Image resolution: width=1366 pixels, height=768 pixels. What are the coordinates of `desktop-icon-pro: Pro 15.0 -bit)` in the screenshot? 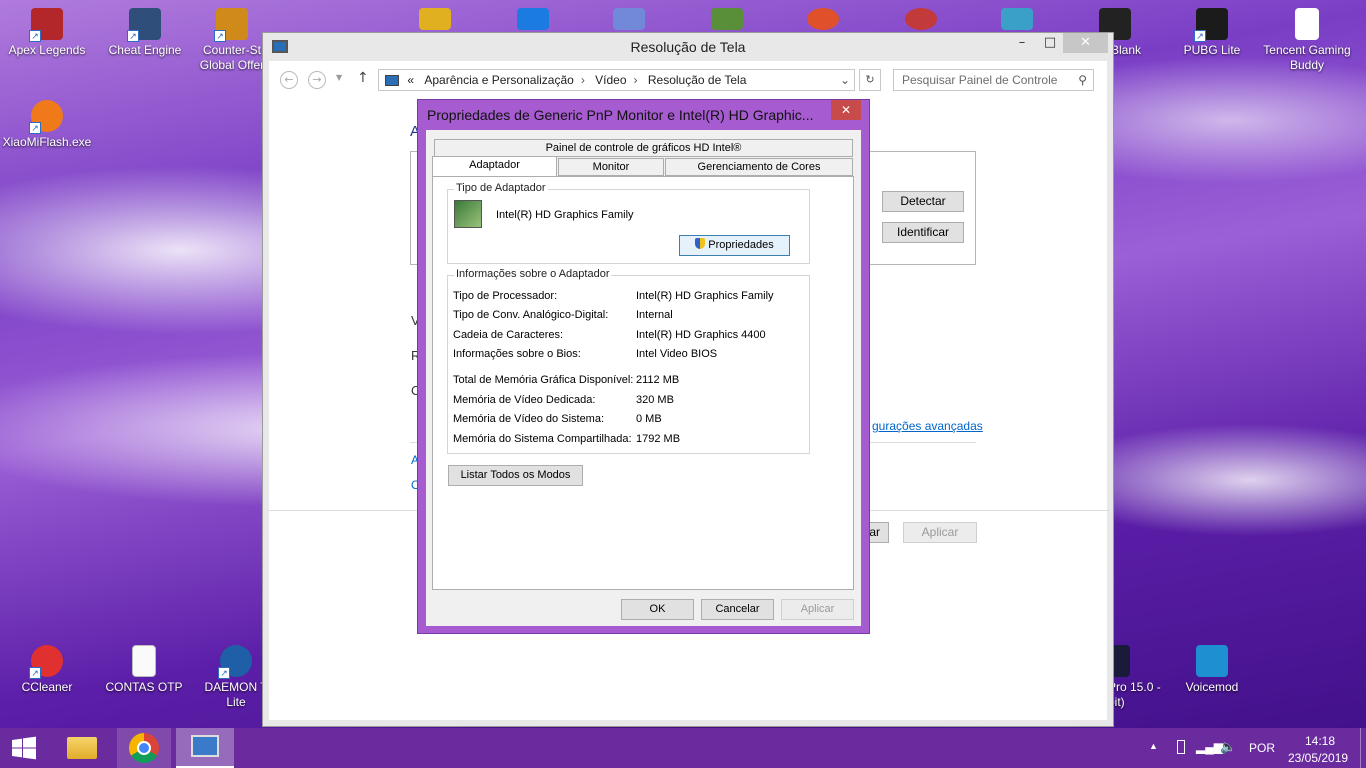 It's located at (1138, 677).